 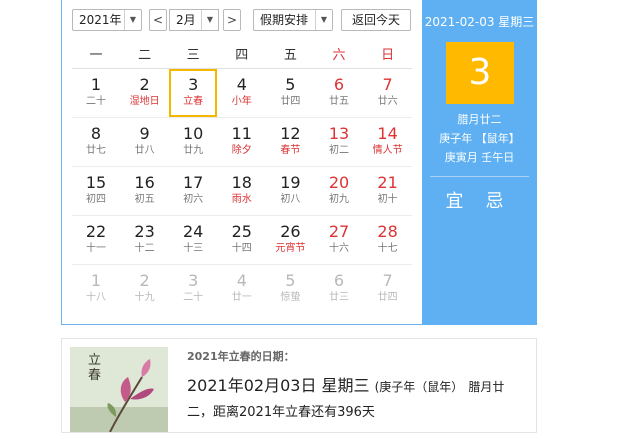 I want to click on day-number: 24, so click(x=193, y=231).